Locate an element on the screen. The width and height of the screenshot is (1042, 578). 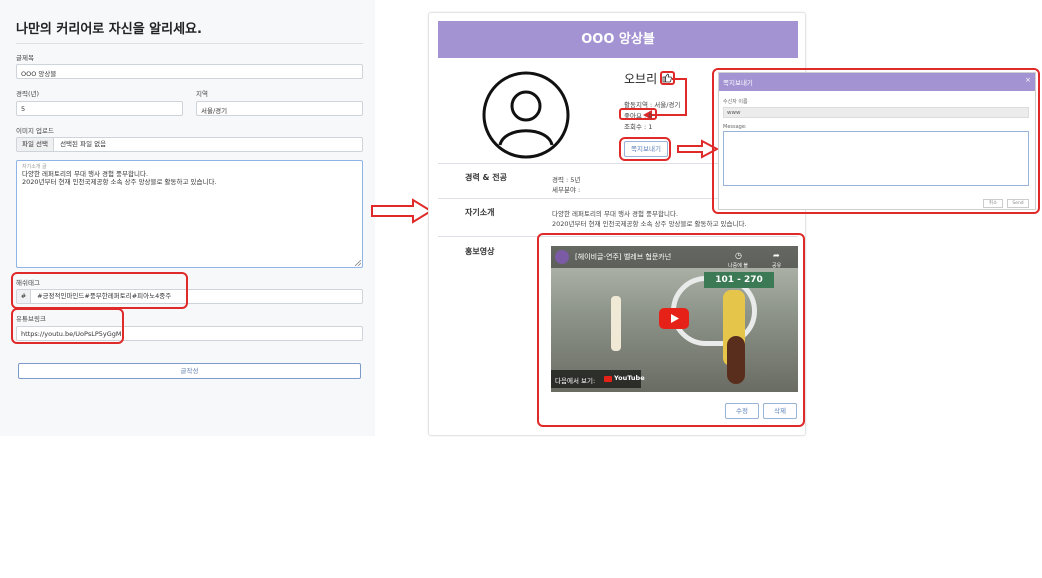
career-input: 5 is located at coordinates (99, 108).